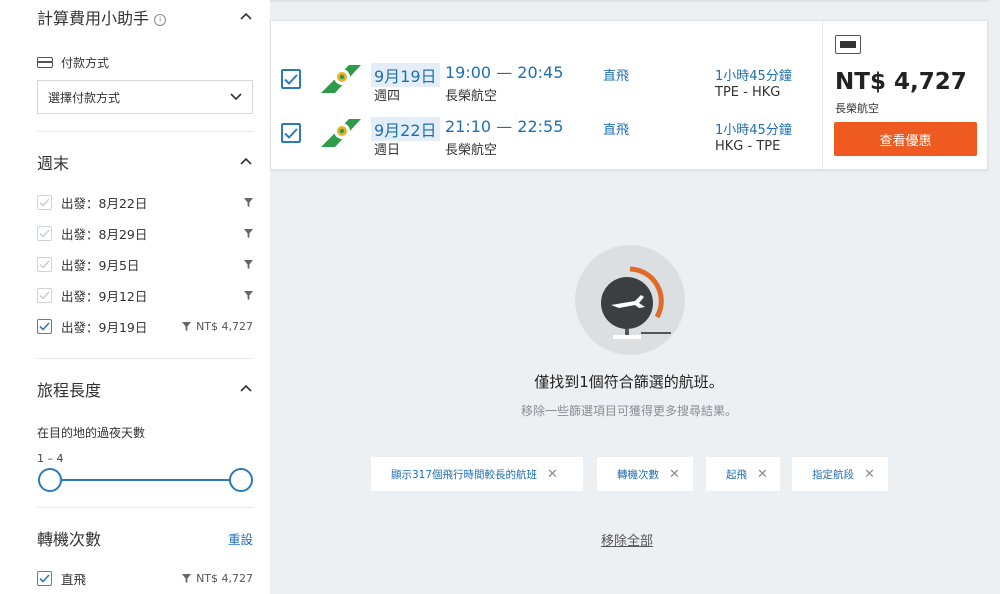  I want to click on filter-chip: 起飛 ✕, so click(743, 474).